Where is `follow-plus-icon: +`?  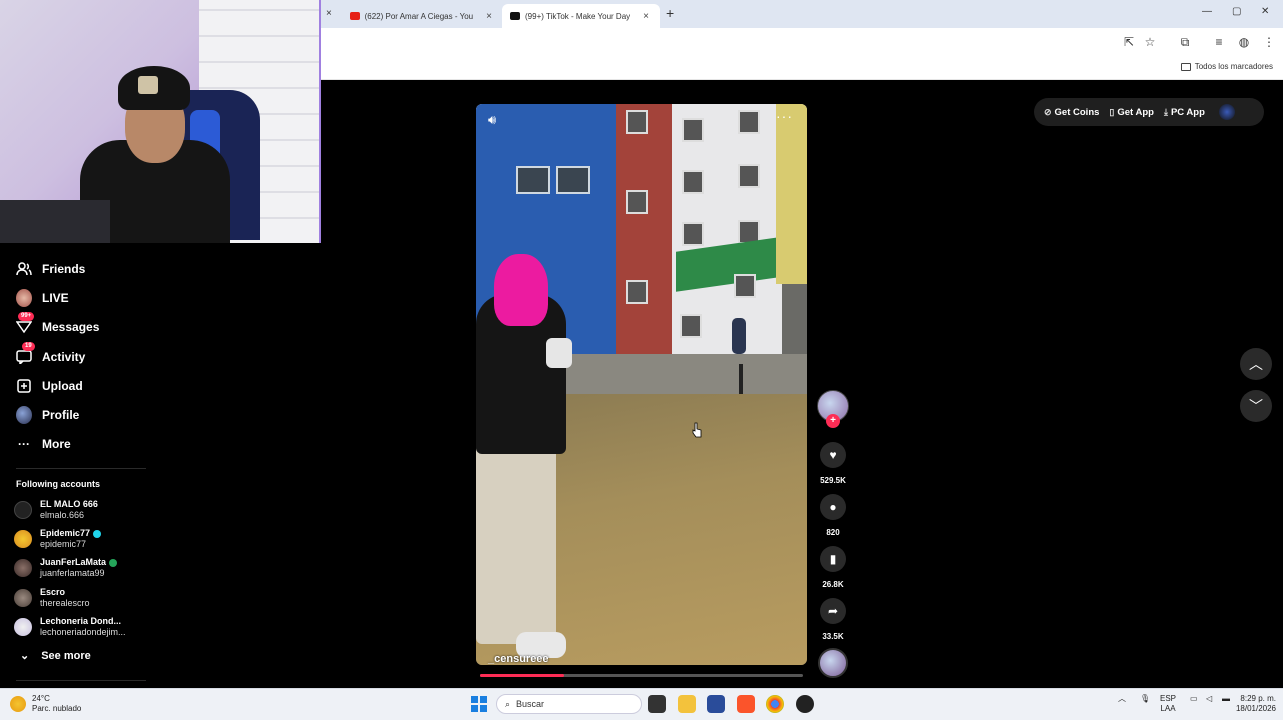 follow-plus-icon: + is located at coordinates (833, 421).